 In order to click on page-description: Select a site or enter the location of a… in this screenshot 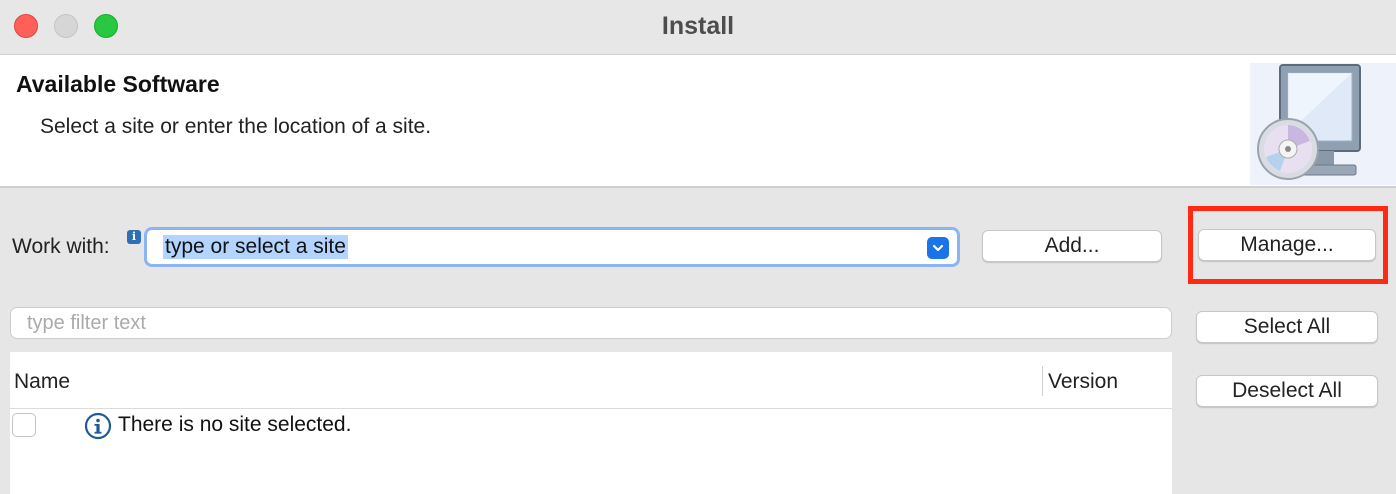, I will do `click(236, 126)`.